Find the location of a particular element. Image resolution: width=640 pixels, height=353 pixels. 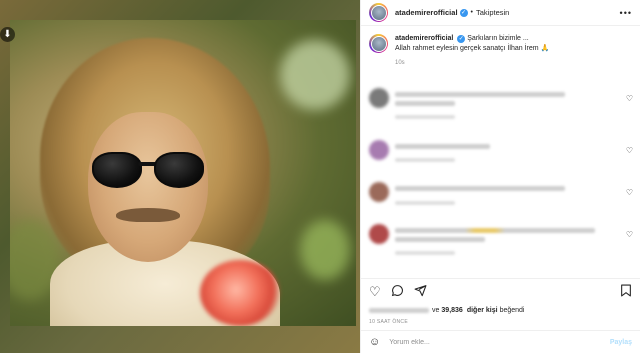

sunglasses-right-lens is located at coordinates (179, 170).